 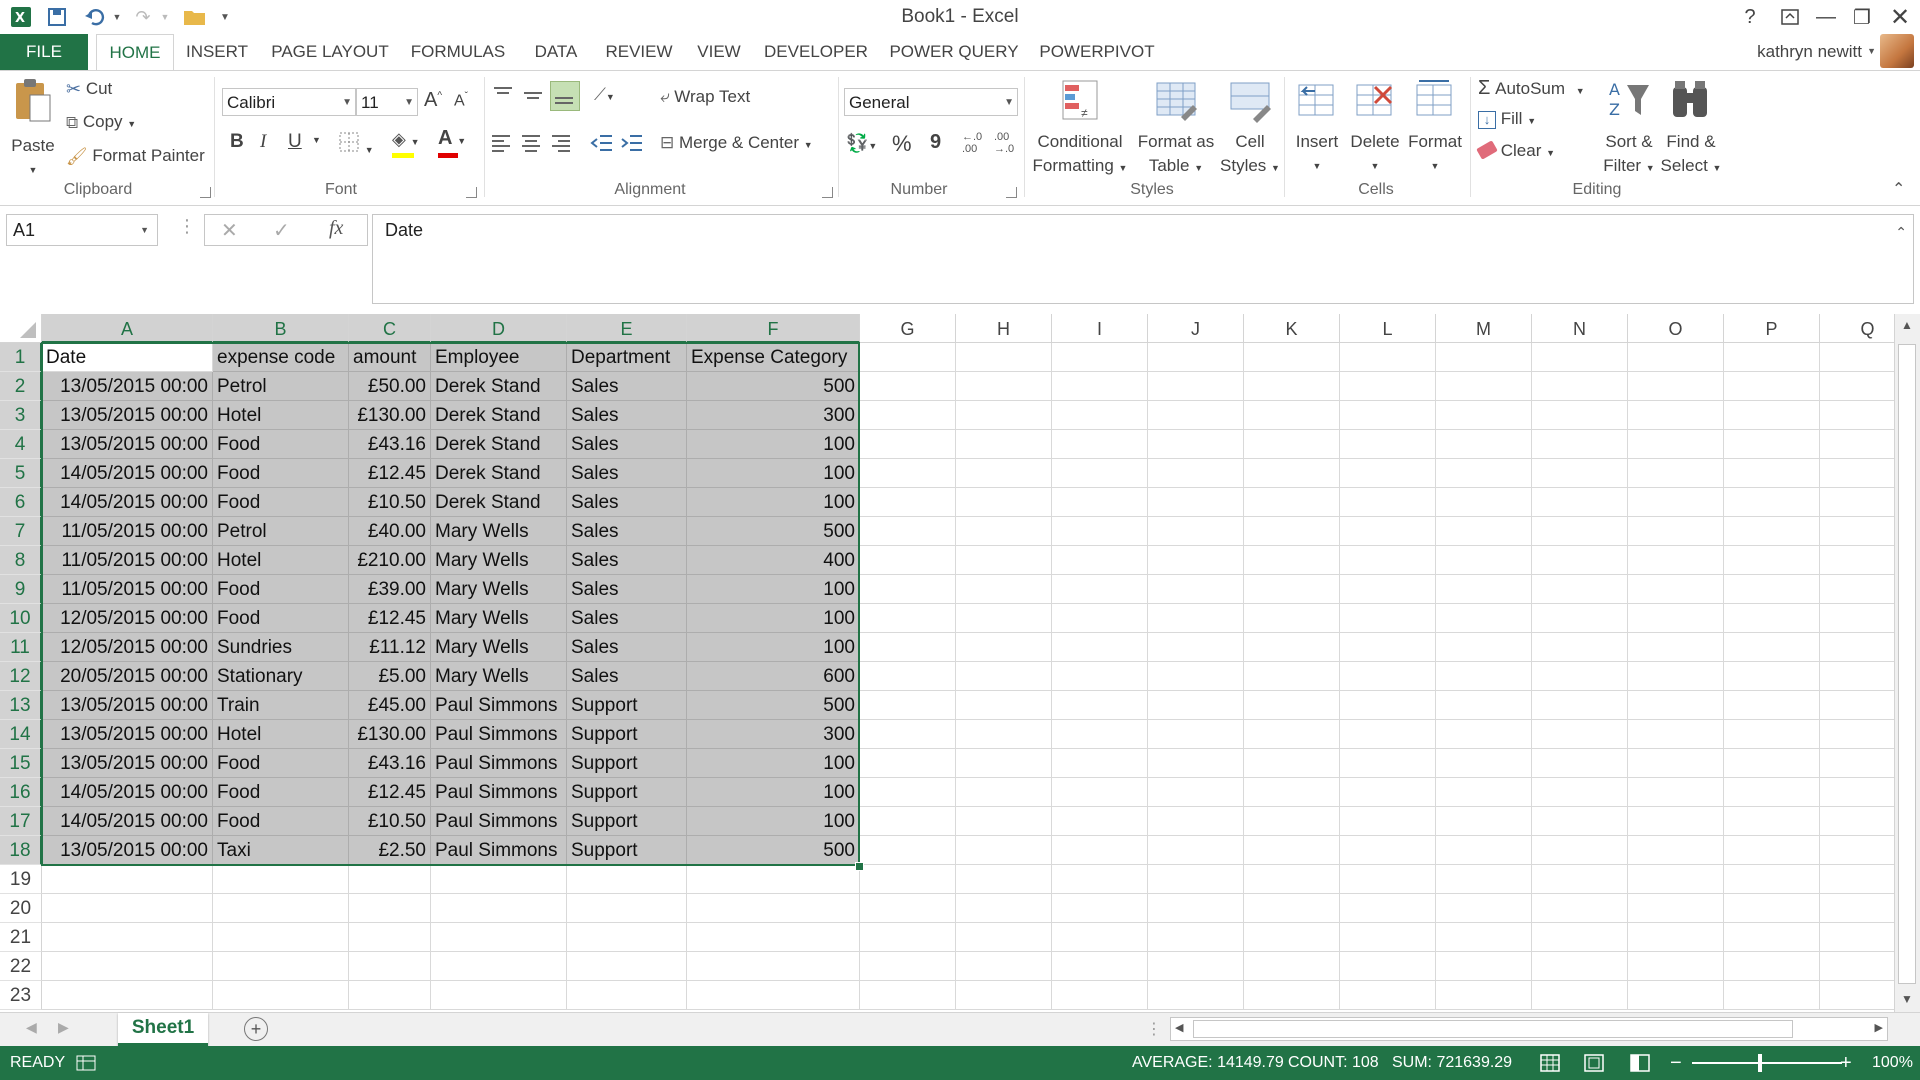 I want to click on accounting-format-button: 💱▼, so click(x=861, y=143).